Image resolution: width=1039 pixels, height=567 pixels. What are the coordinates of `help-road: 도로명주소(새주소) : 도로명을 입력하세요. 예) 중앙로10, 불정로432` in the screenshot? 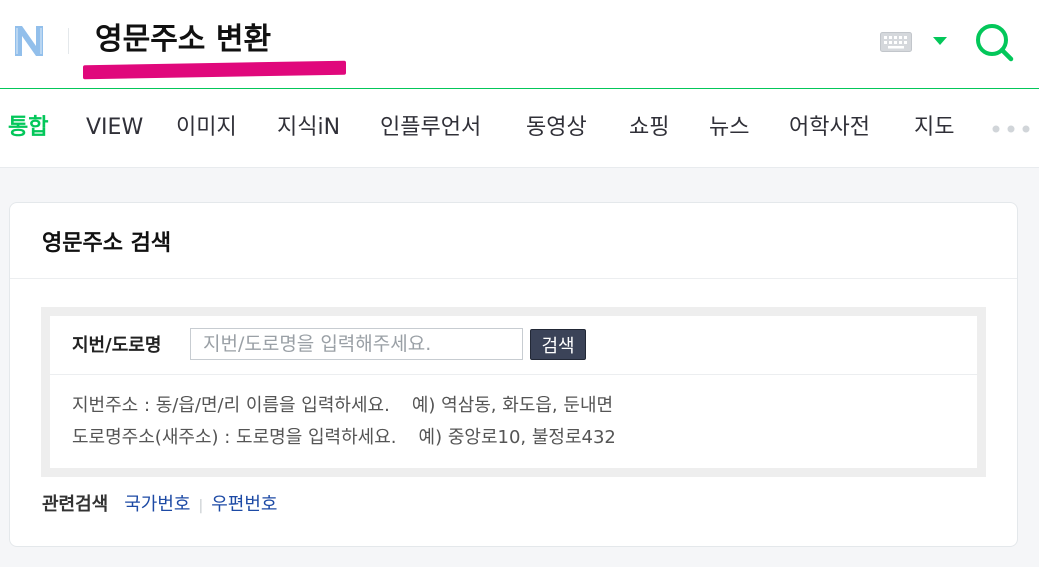 It's located at (344, 438).